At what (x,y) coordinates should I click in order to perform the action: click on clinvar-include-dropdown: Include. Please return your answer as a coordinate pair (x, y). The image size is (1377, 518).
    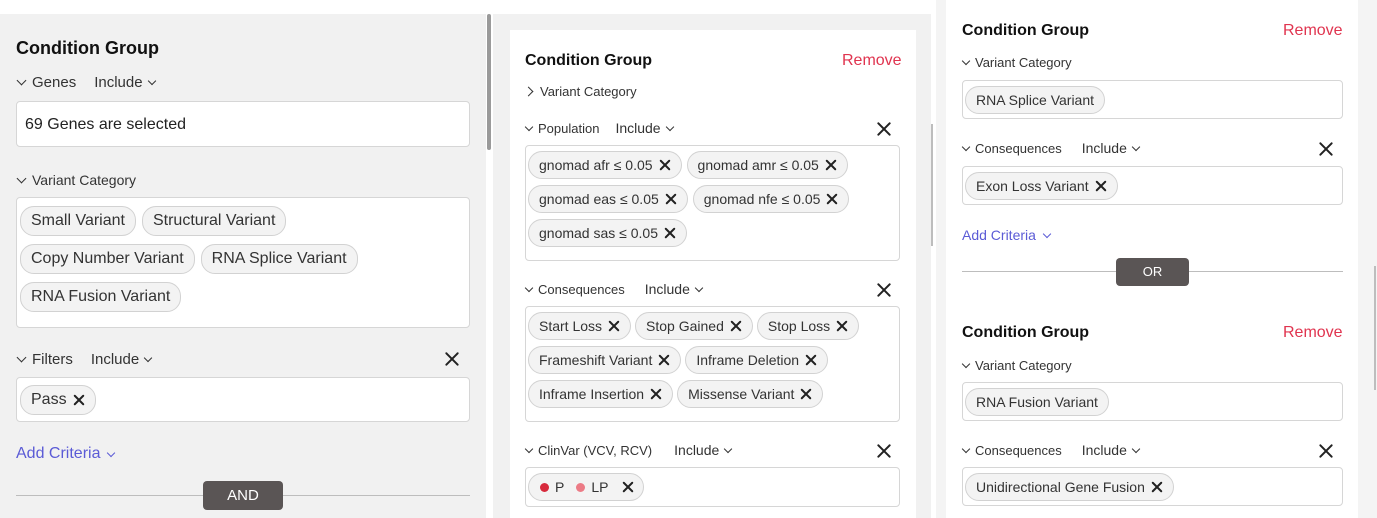
    Looking at the image, I should click on (703, 450).